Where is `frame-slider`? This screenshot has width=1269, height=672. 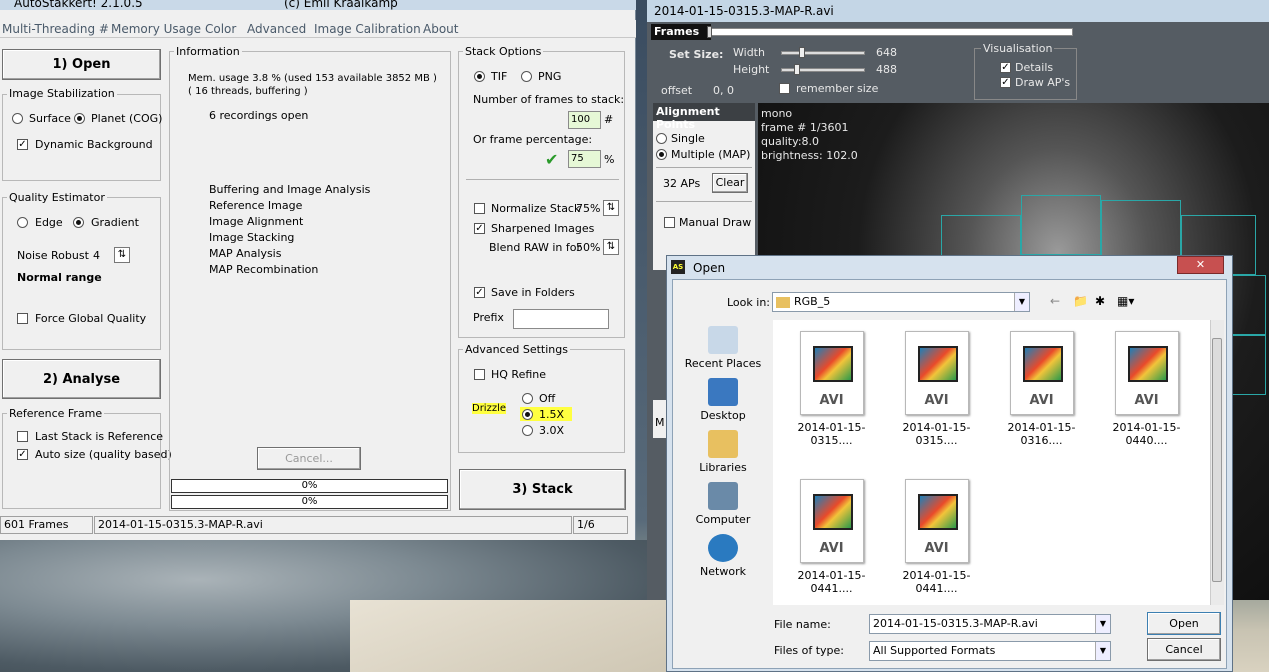
frame-slider is located at coordinates (890, 32).